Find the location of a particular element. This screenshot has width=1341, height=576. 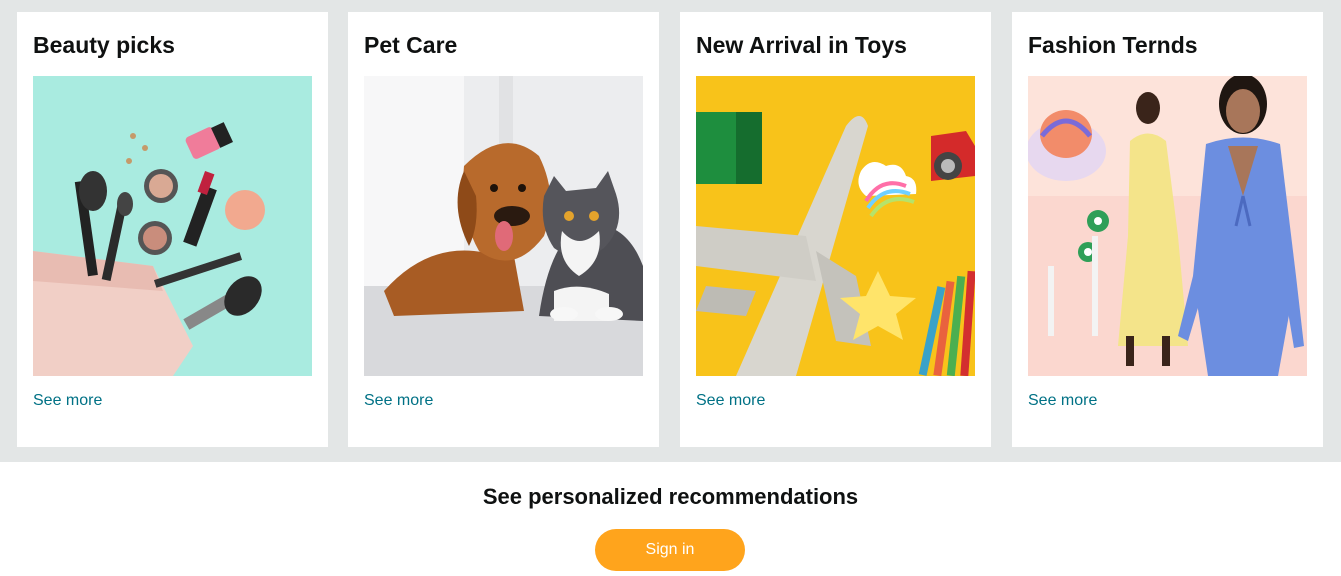

makeup-products-illustration is located at coordinates (172, 226).